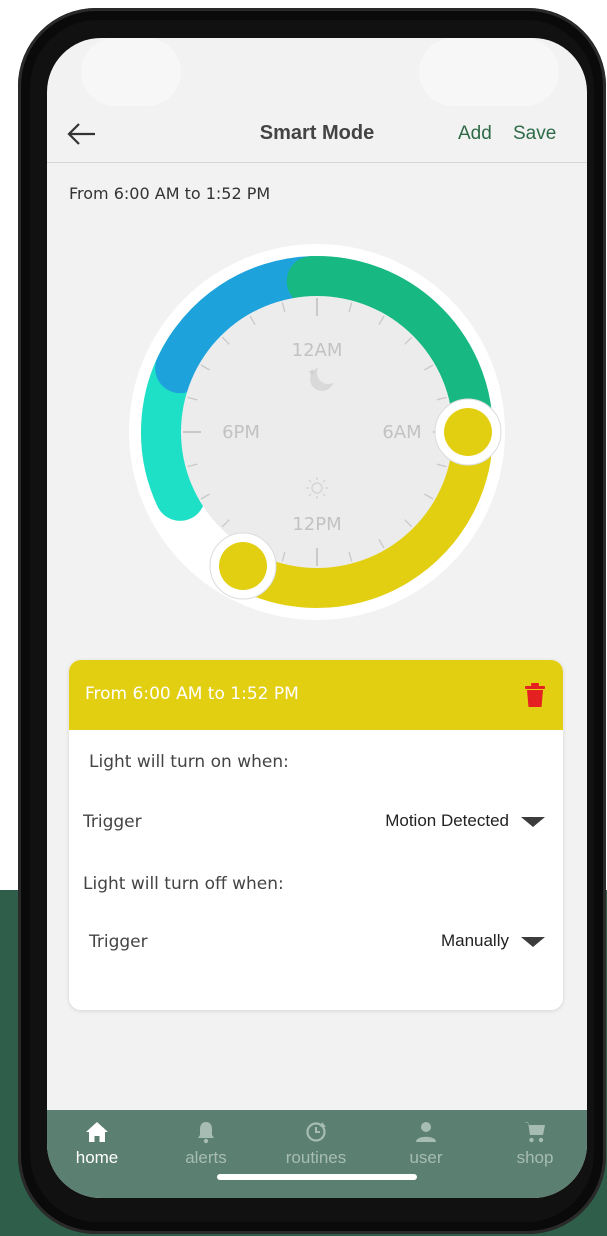 The image size is (607, 1236). I want to click on turn-off-heading: Light will turn off when:, so click(183, 884).